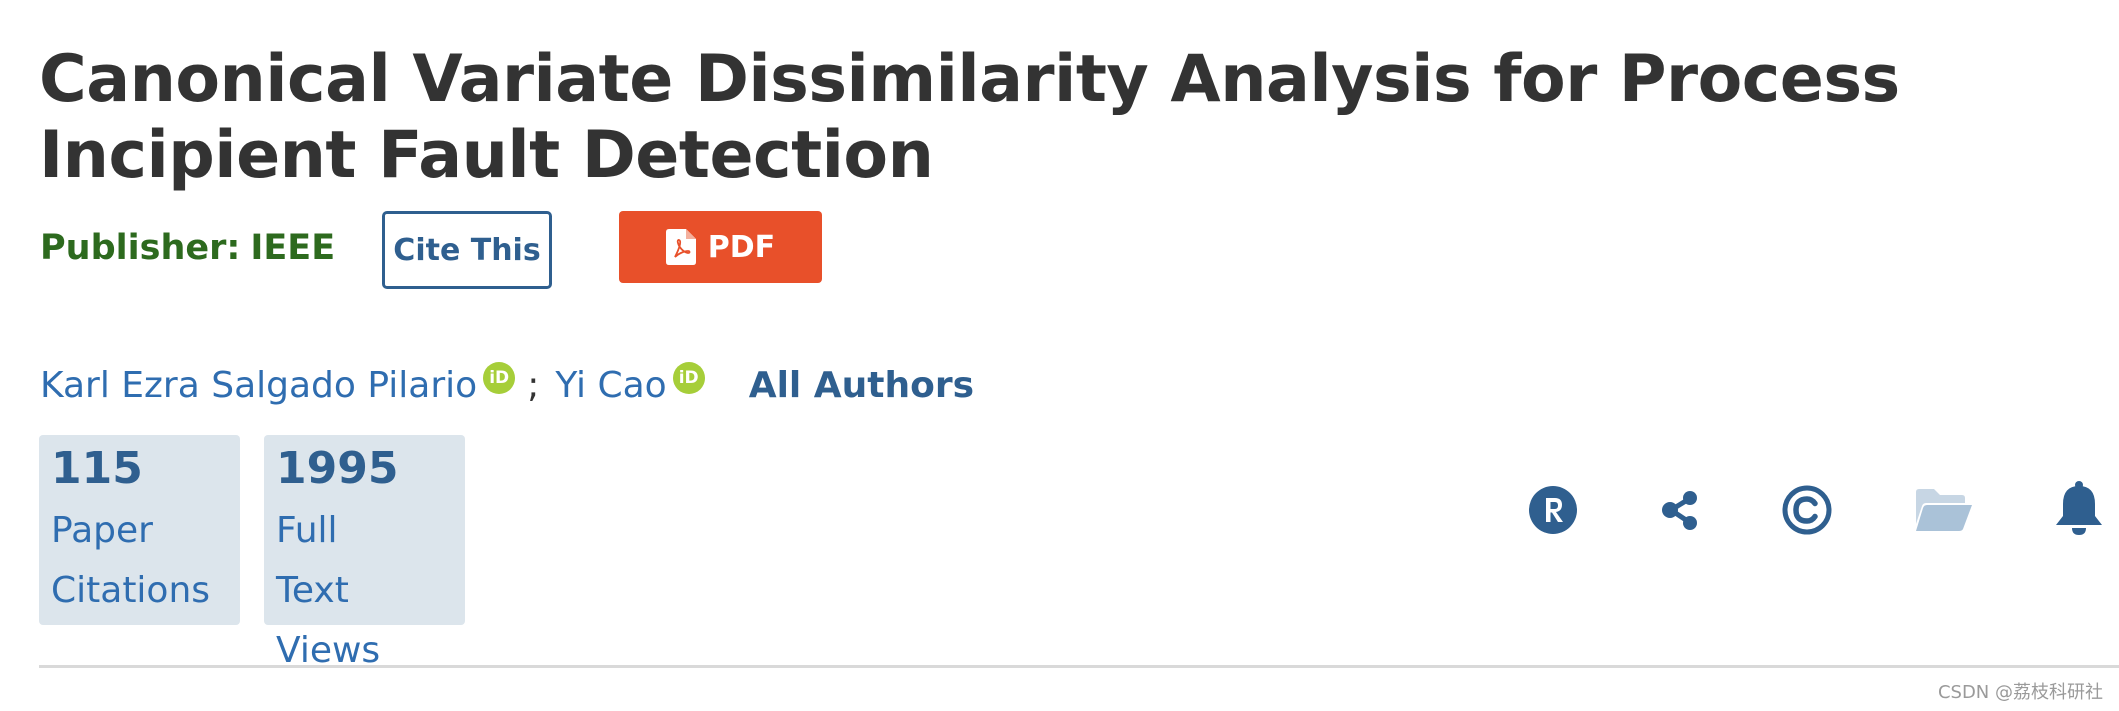 This screenshot has width=2119, height=711. I want to click on metric-label-word: Paper, so click(102, 530).